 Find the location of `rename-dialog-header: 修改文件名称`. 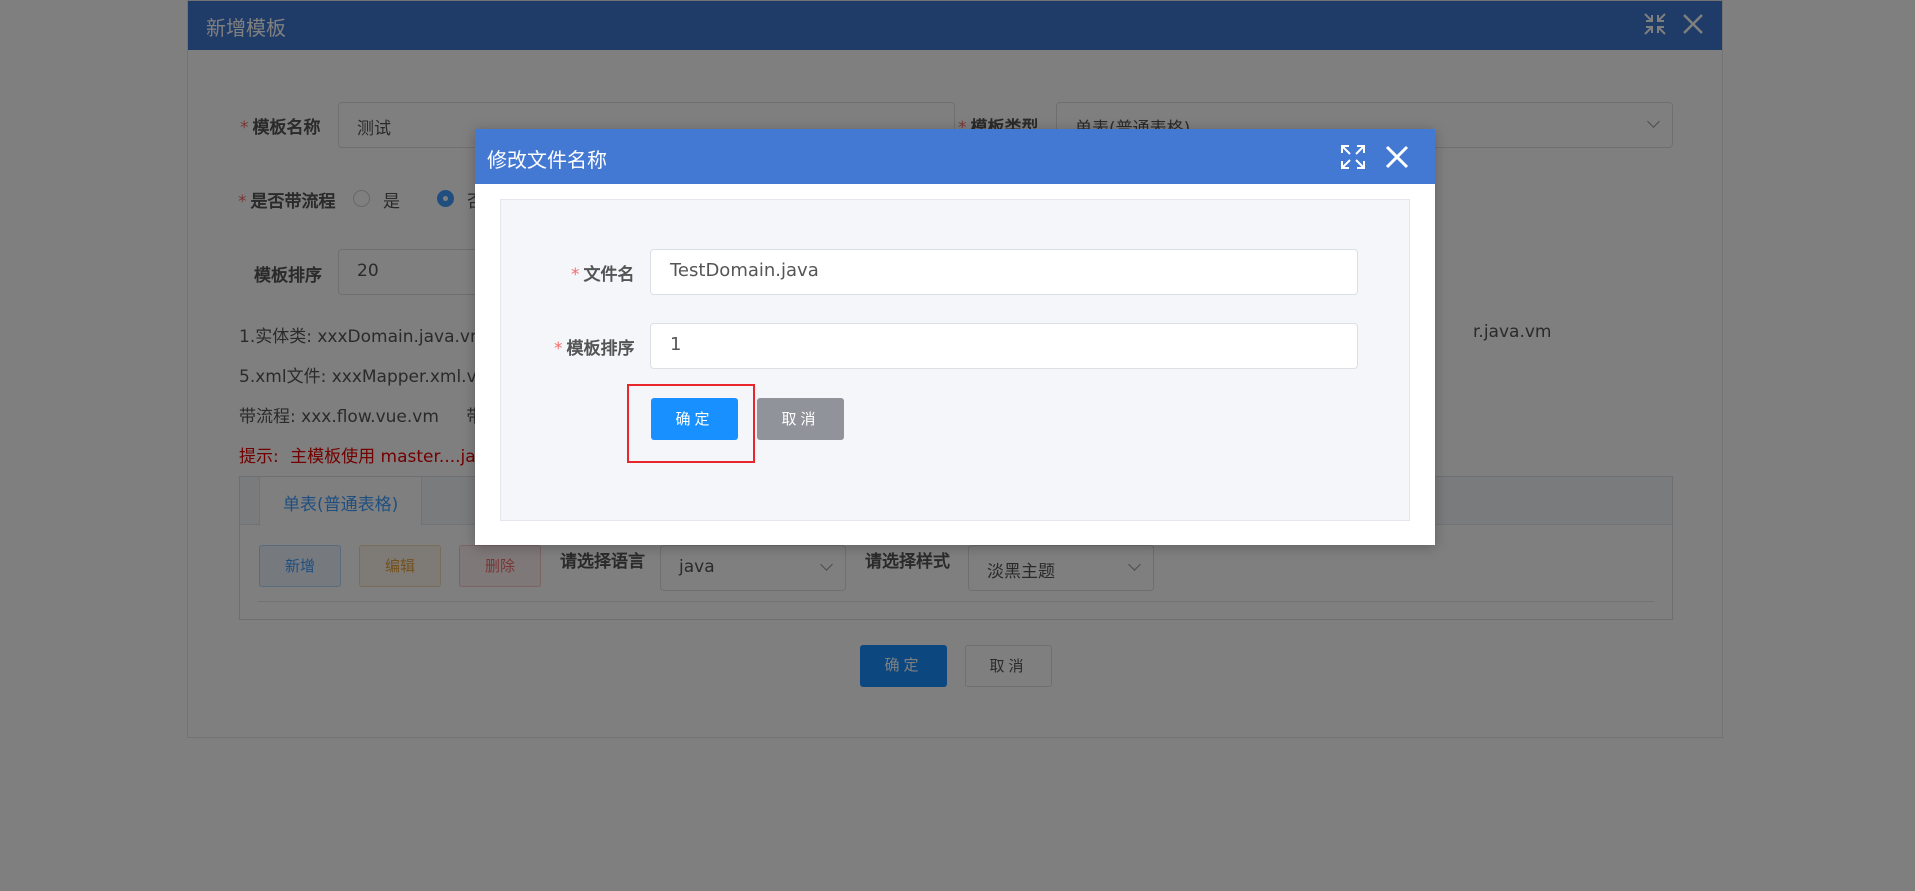

rename-dialog-header: 修改文件名称 is located at coordinates (955, 156).